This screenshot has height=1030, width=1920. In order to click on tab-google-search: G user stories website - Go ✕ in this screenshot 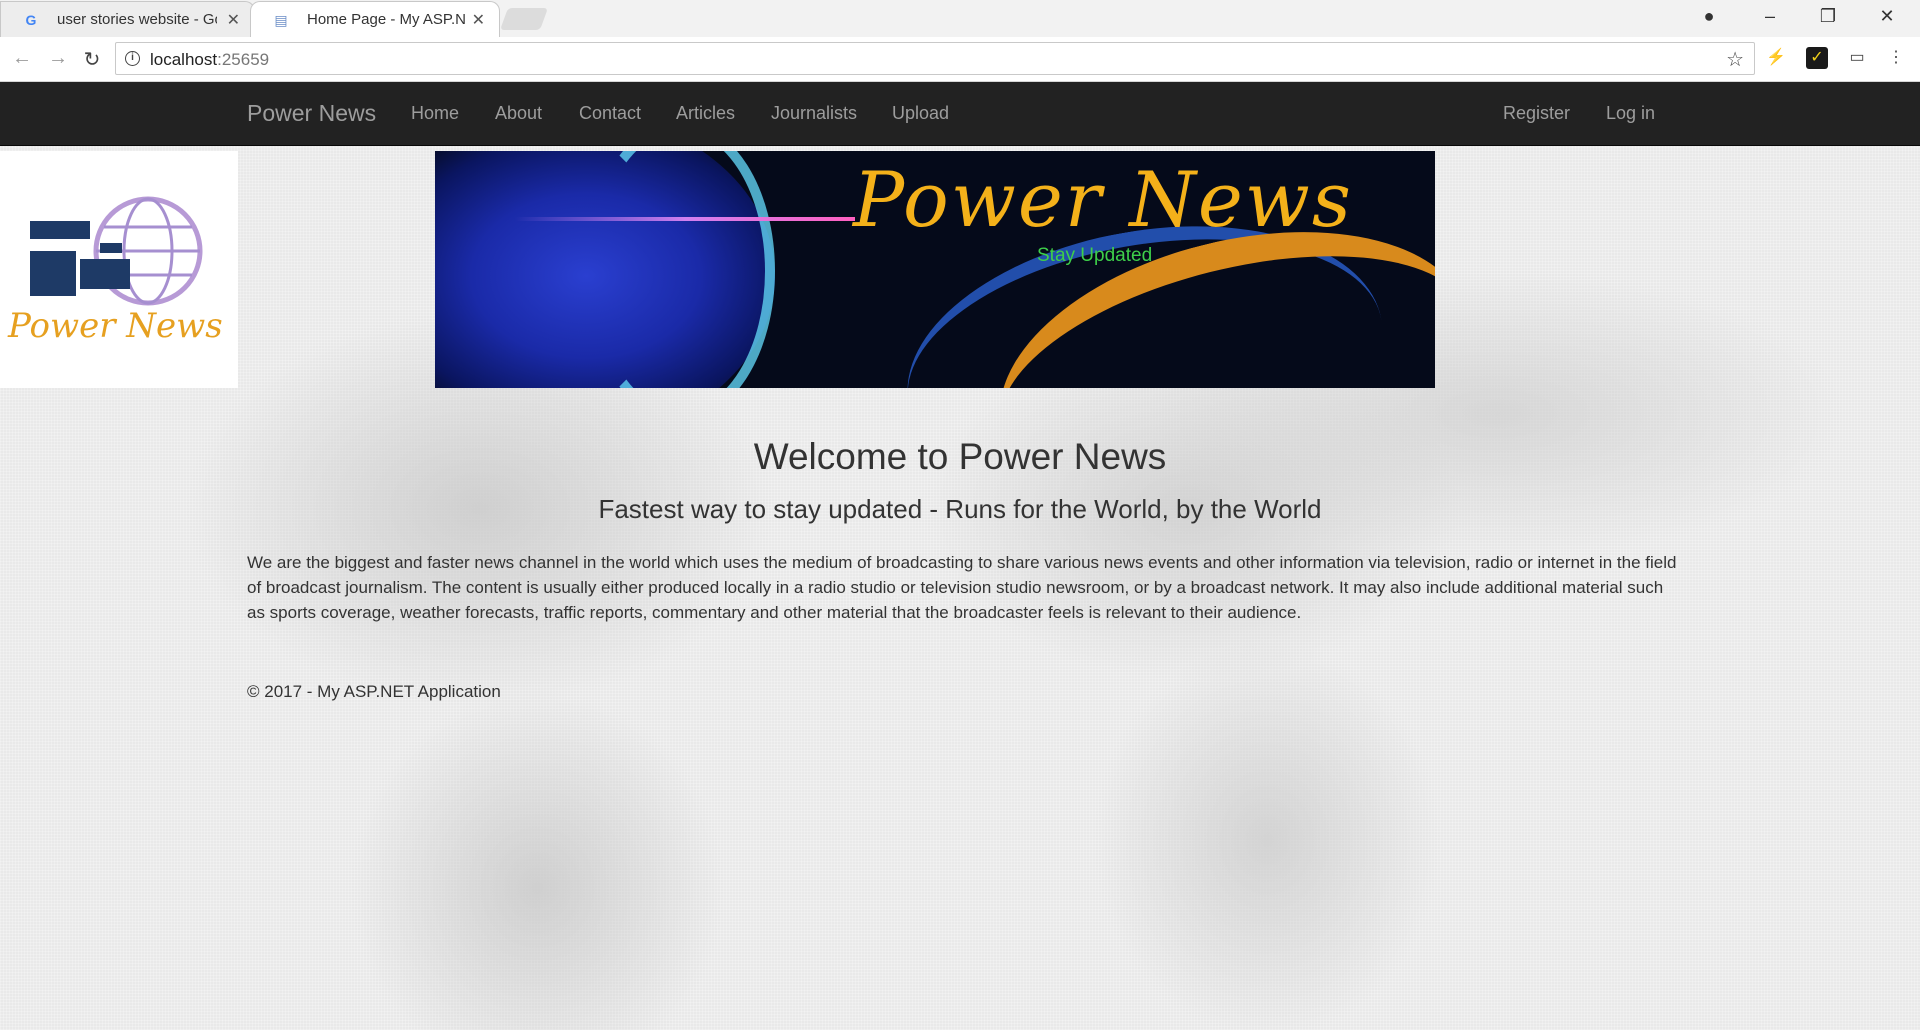, I will do `click(127, 19)`.